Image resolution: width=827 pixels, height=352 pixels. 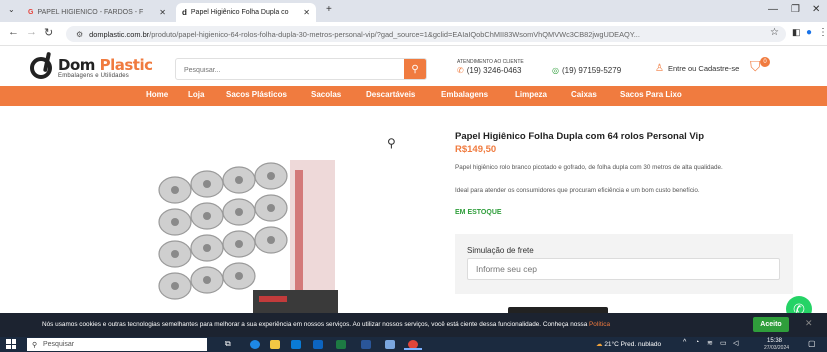 I want to click on stock-status: EM ESTOQUE, so click(x=478, y=212).